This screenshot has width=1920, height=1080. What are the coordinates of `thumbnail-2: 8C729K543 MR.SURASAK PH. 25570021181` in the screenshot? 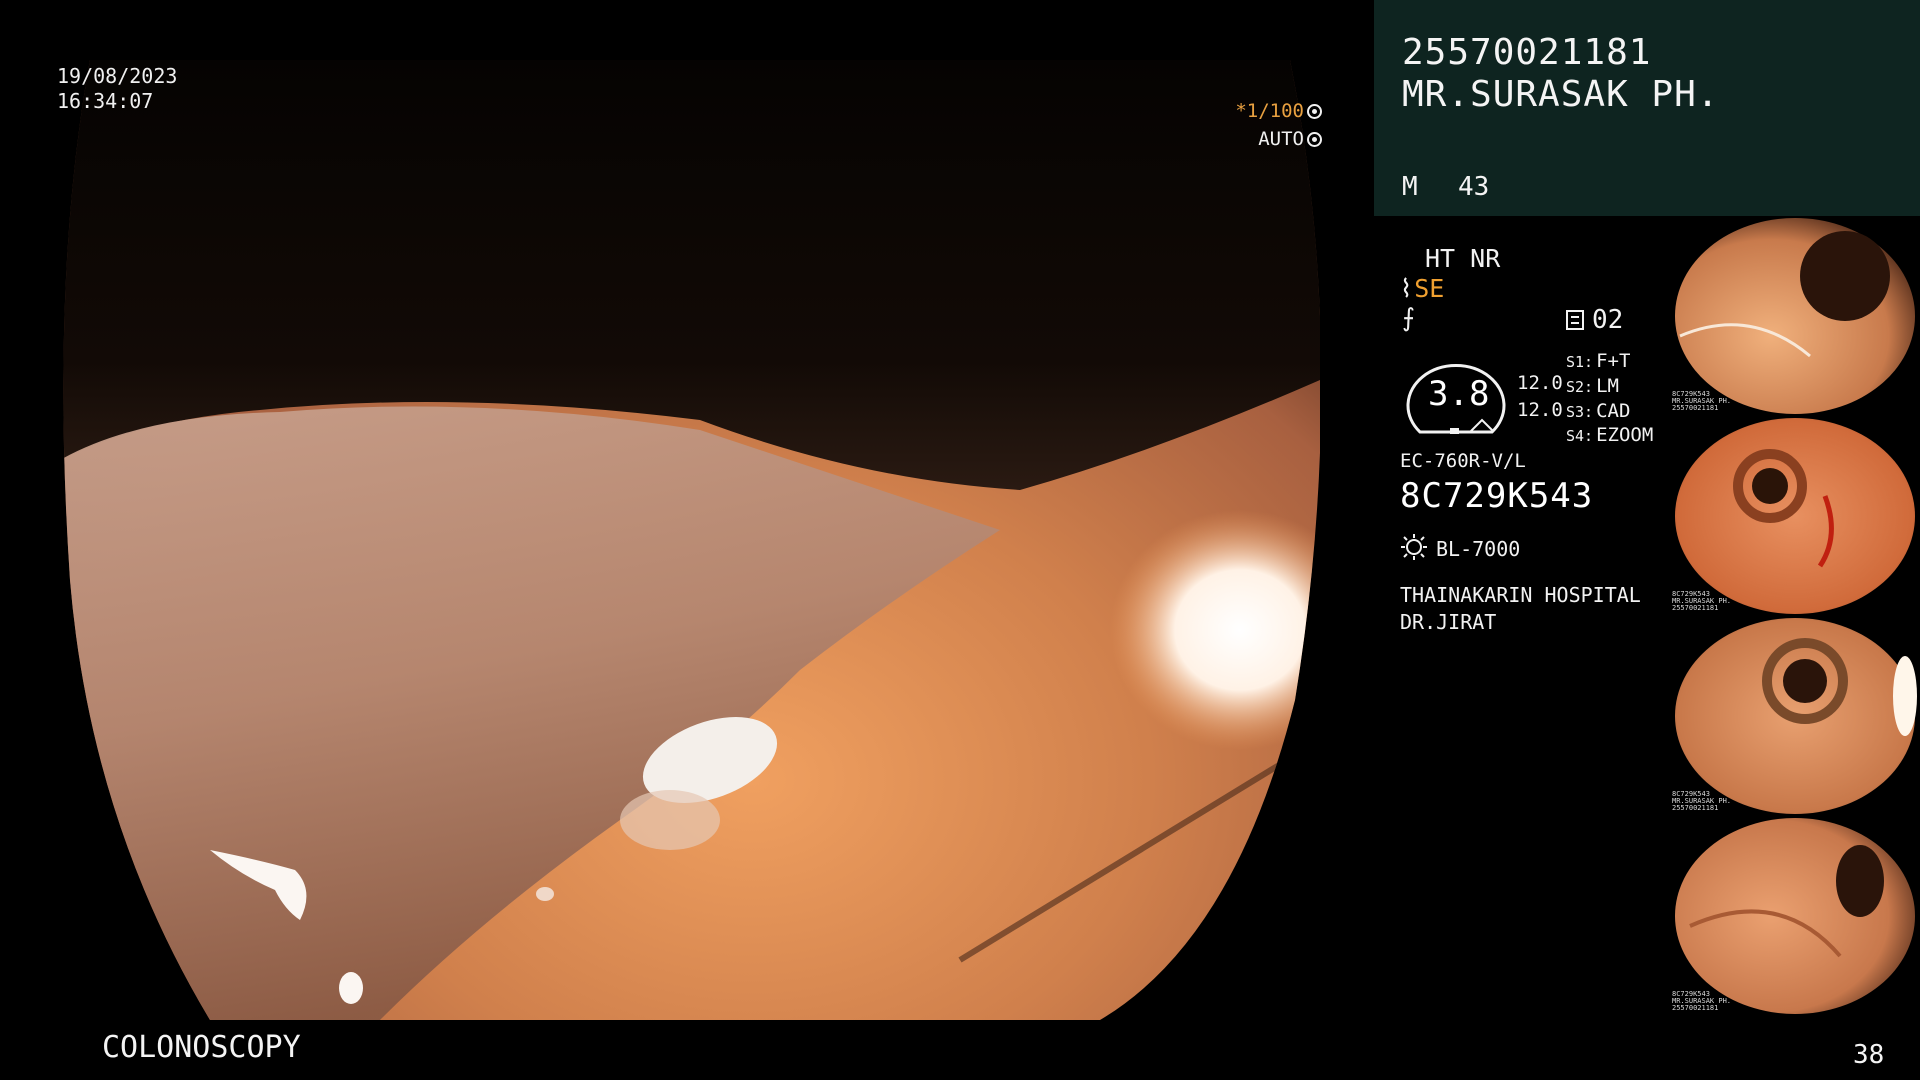 It's located at (1795, 515).